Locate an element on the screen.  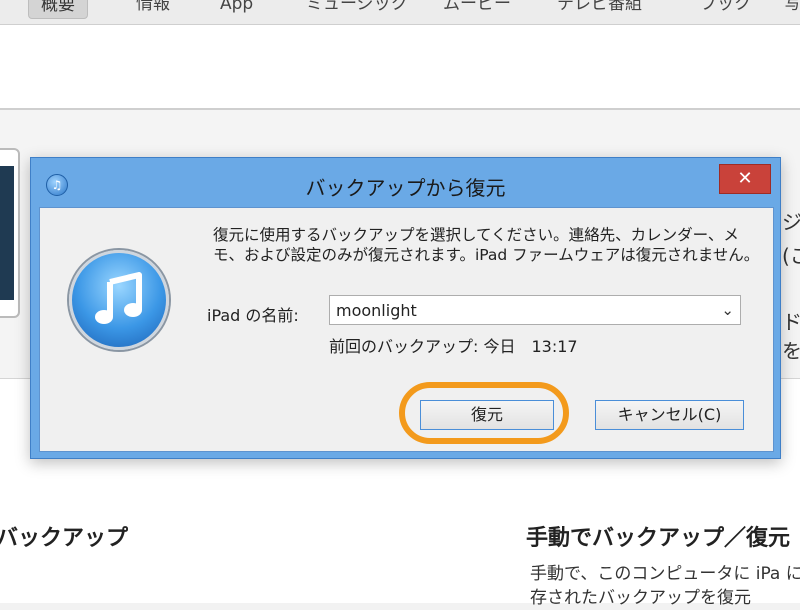
cancel-button: キャンセル(C) is located at coordinates (669, 415).